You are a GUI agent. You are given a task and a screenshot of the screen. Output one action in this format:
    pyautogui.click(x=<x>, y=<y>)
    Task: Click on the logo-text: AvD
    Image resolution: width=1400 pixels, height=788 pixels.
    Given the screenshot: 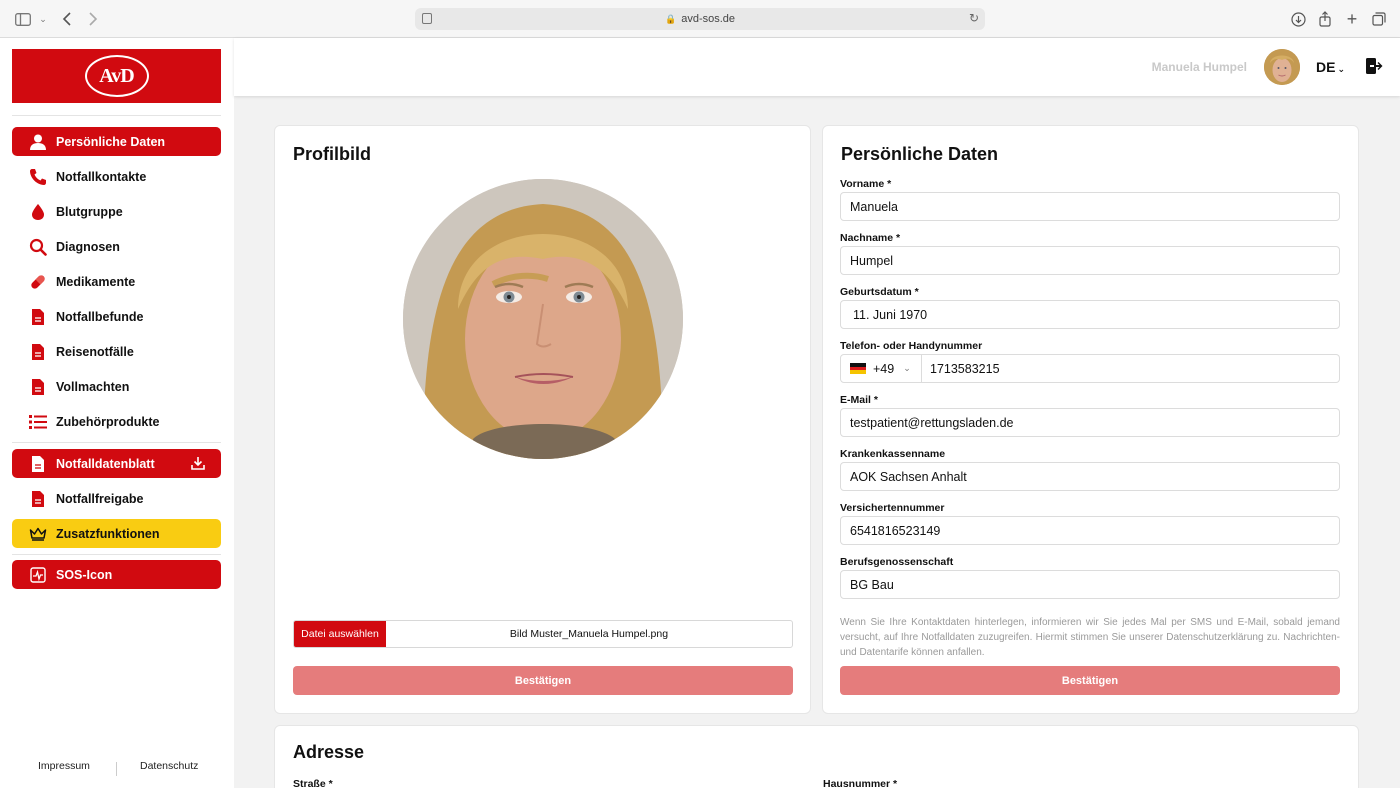 What is the action you would take?
    pyautogui.click(x=116, y=76)
    